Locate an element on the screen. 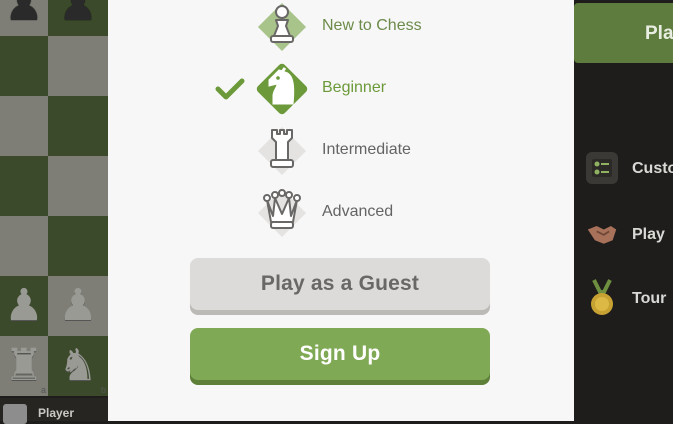 This screenshot has height=424, width=673. level-option-new-to-chess: New to Chess is located at coordinates (341, 28).